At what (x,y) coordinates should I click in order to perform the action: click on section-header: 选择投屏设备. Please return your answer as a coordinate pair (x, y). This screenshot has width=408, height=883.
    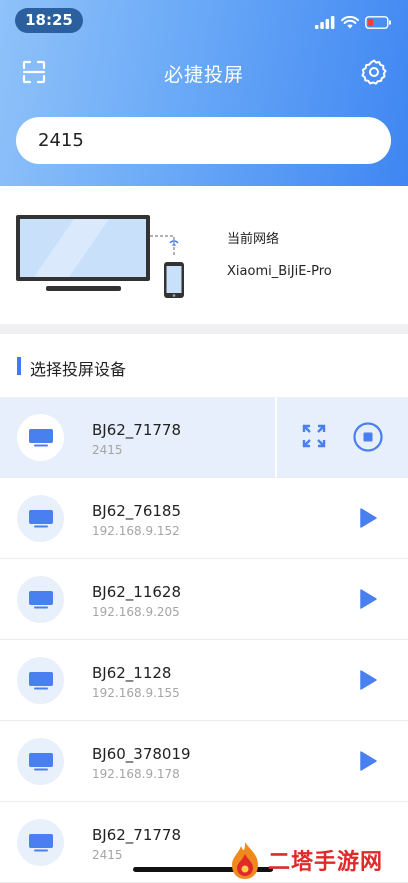
    Looking at the image, I should click on (204, 365).